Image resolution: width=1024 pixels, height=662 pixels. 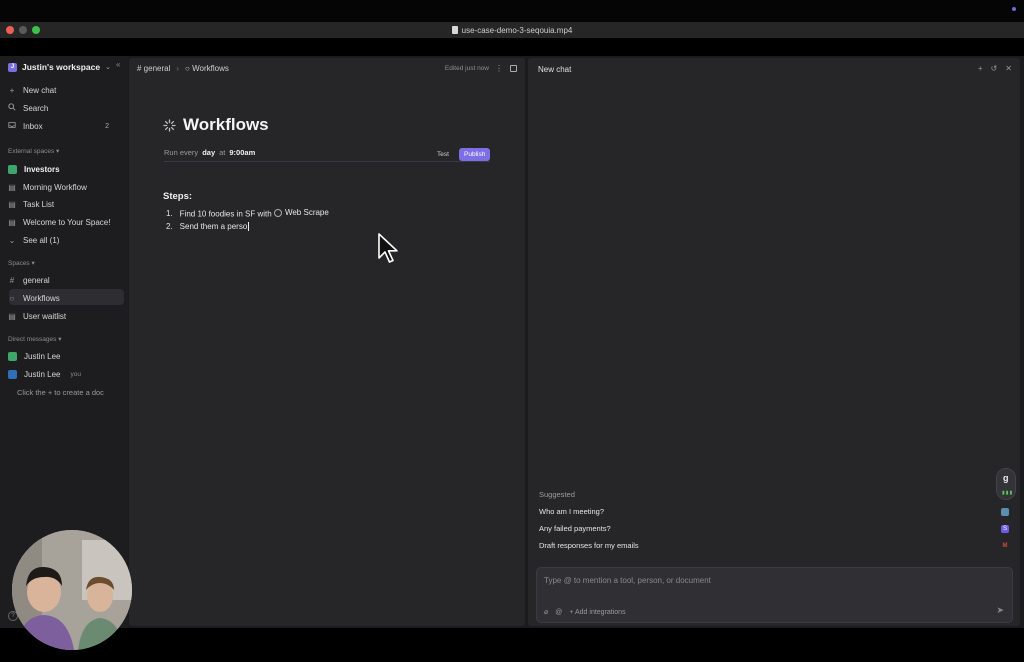 I want to click on player-gap, so click(x=512, y=47).